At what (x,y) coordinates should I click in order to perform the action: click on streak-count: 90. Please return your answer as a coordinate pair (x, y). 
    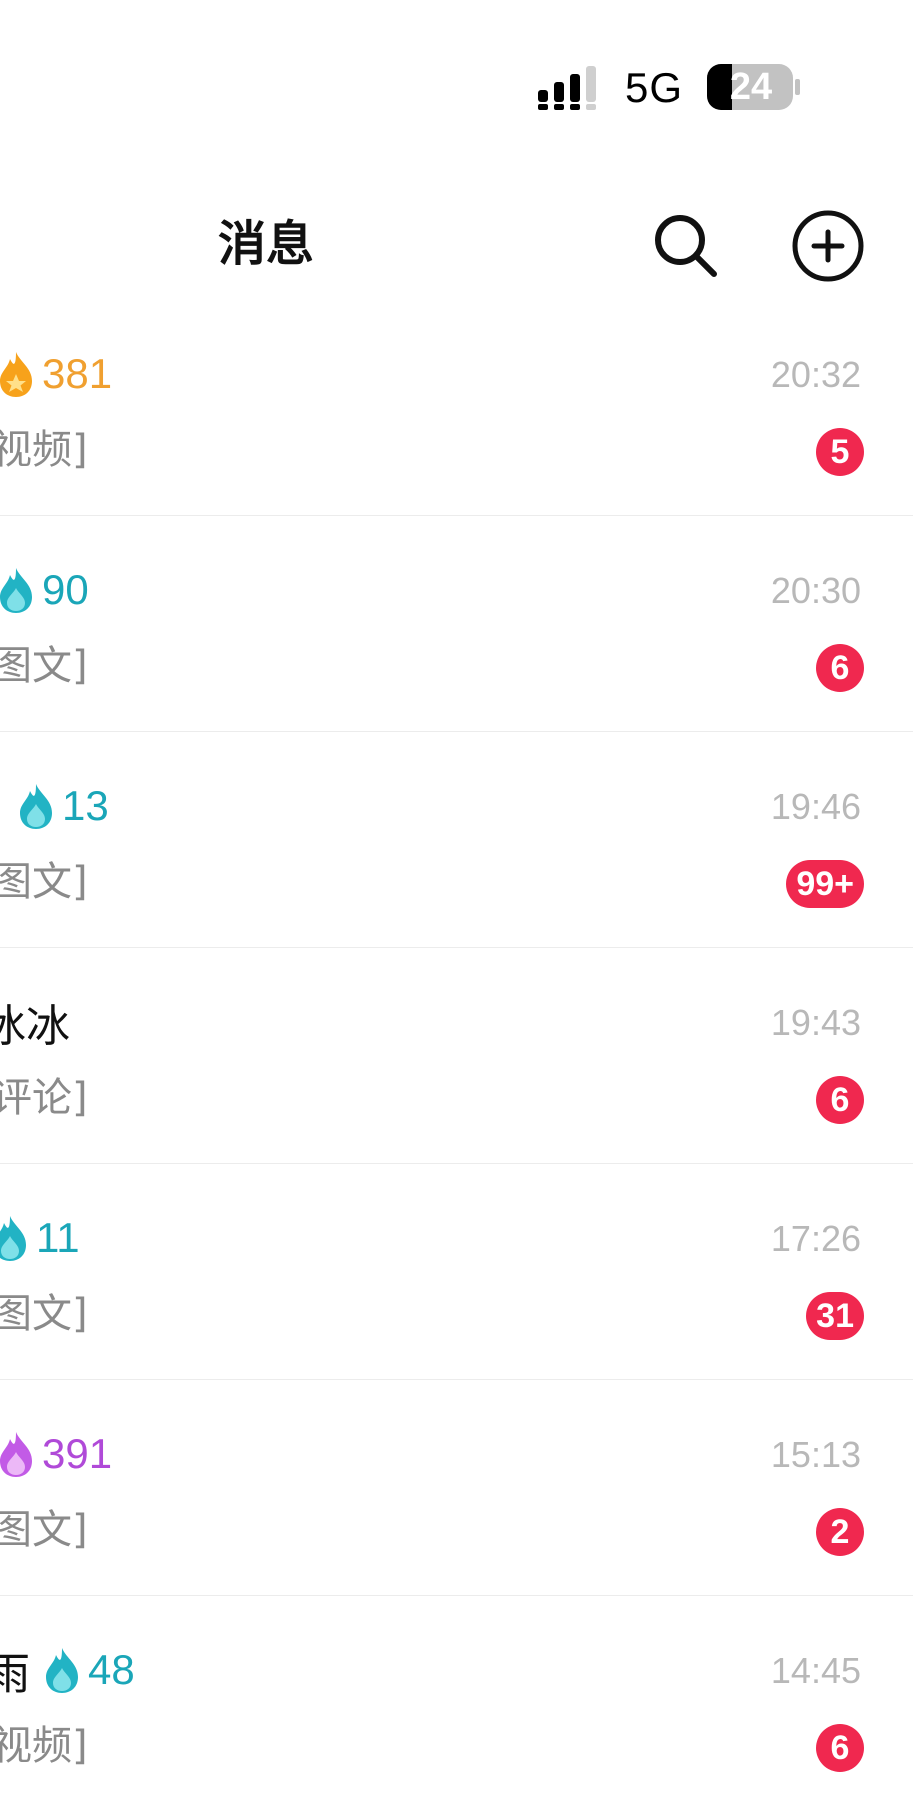
    Looking at the image, I should click on (65, 589).